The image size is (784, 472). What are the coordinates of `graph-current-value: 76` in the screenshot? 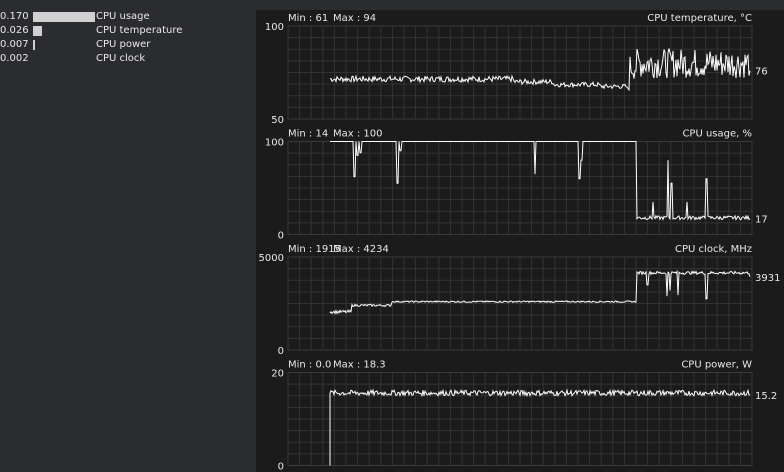 It's located at (761, 72).